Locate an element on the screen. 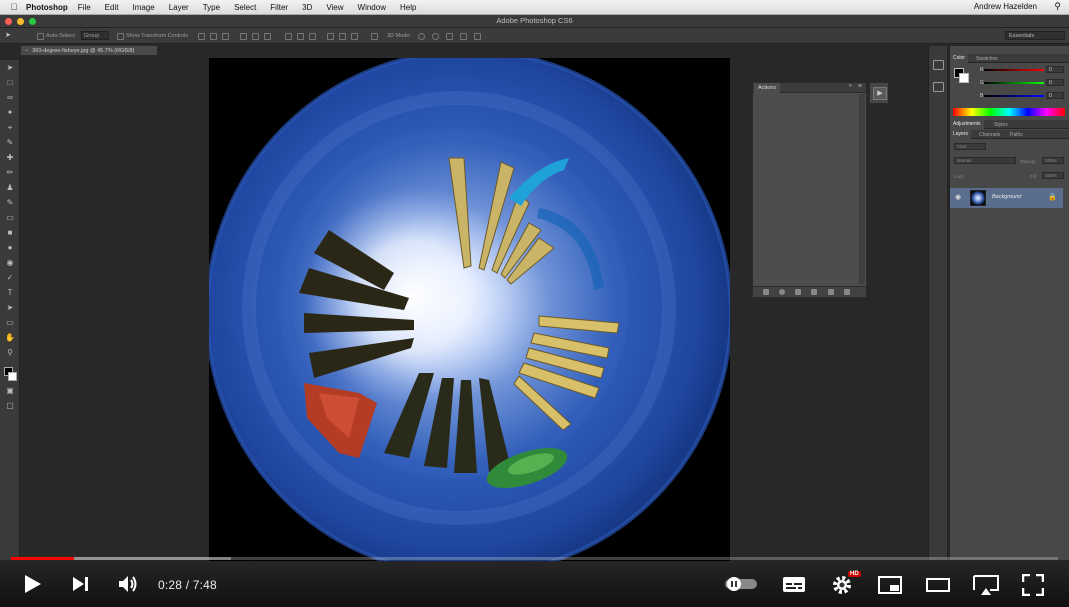 This screenshot has width=1069, height=607. opacity-field: 100% is located at coordinates (1053, 160).